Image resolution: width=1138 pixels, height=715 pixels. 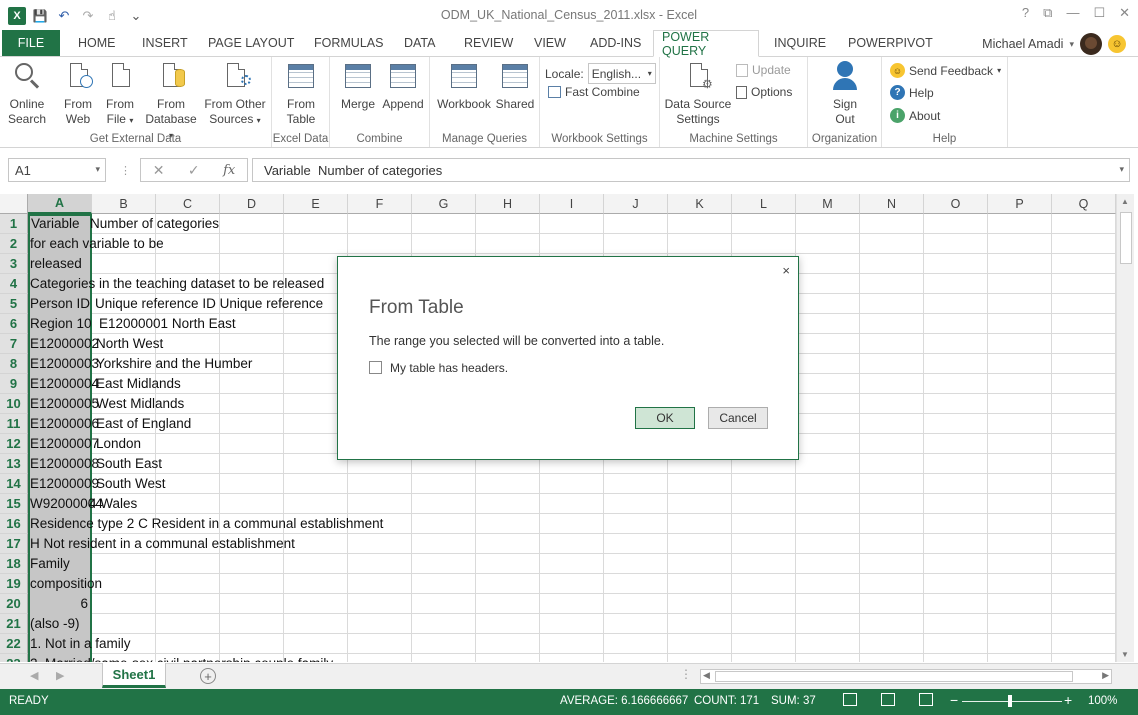 What do you see at coordinates (550, 43) in the screenshot?
I see `tab-view: VIEW` at bounding box center [550, 43].